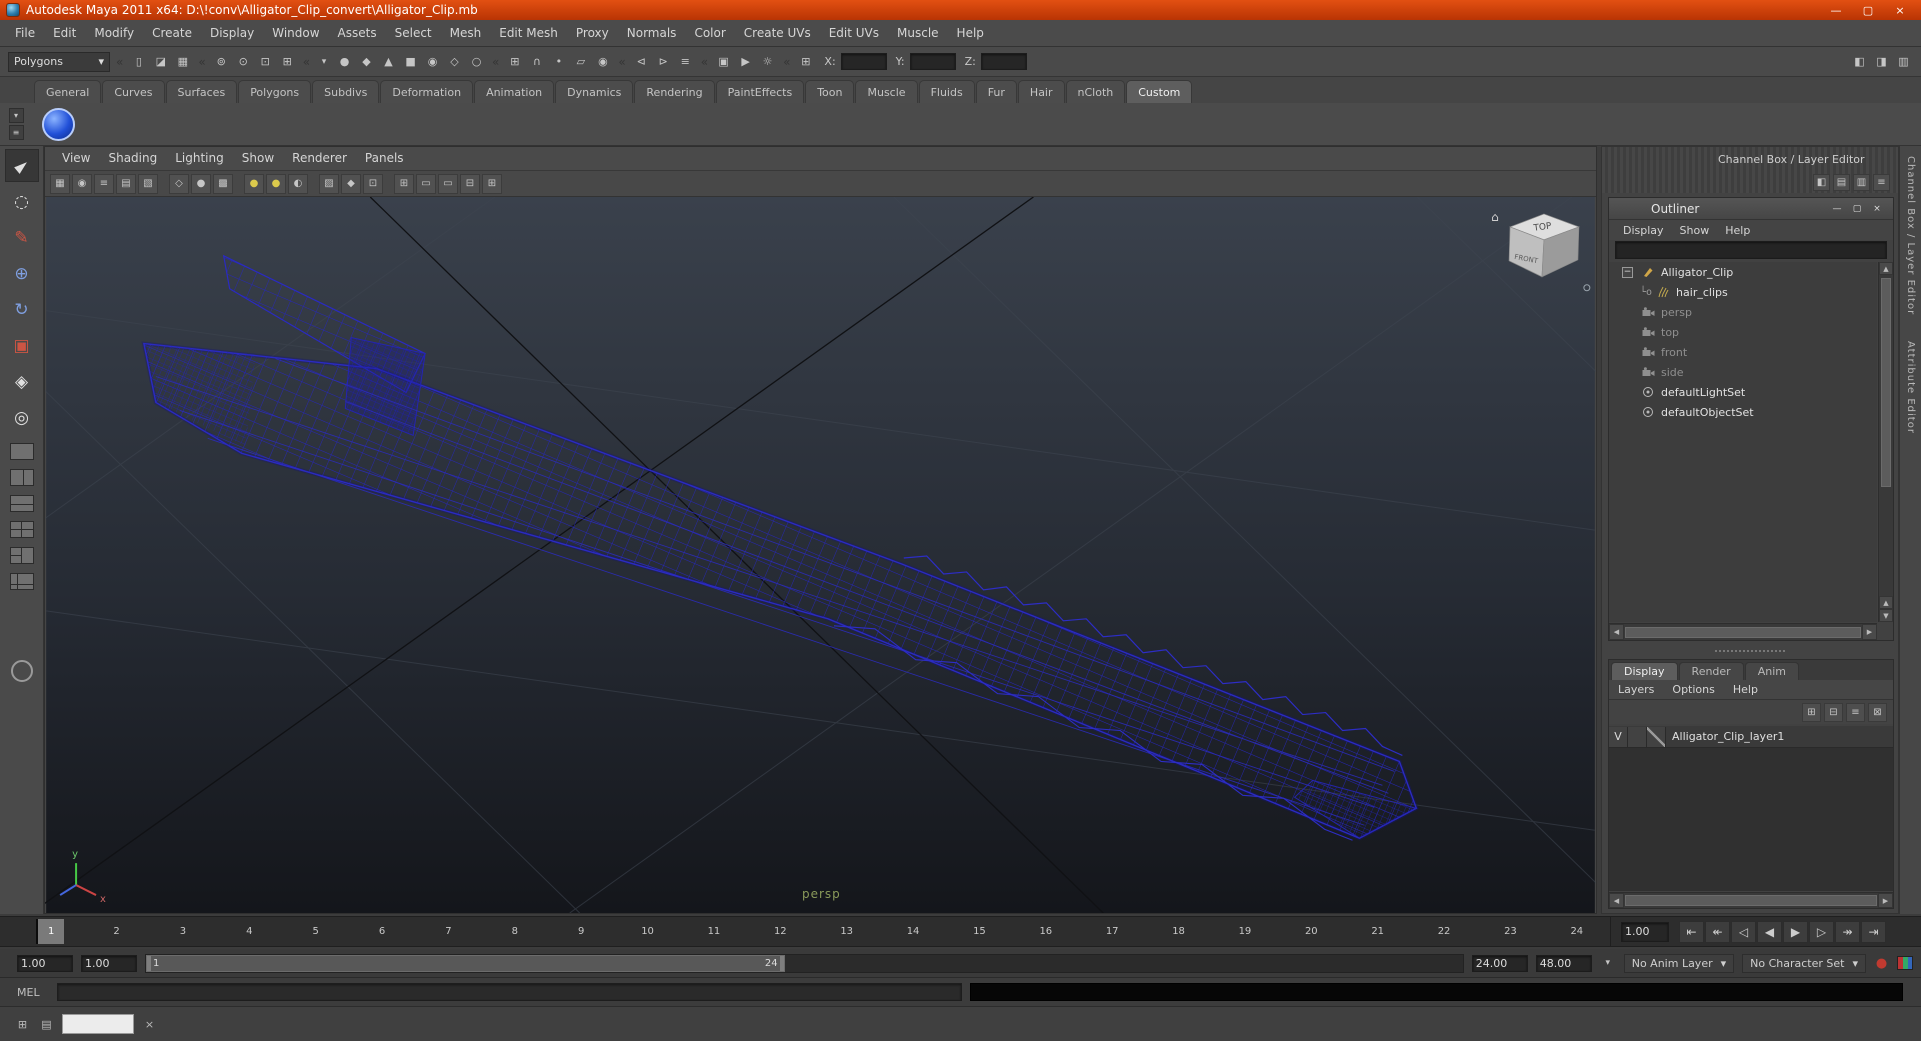 The image size is (1921, 1041). I want to click on show-attribute-editor-icon: ▥, so click(1903, 61).